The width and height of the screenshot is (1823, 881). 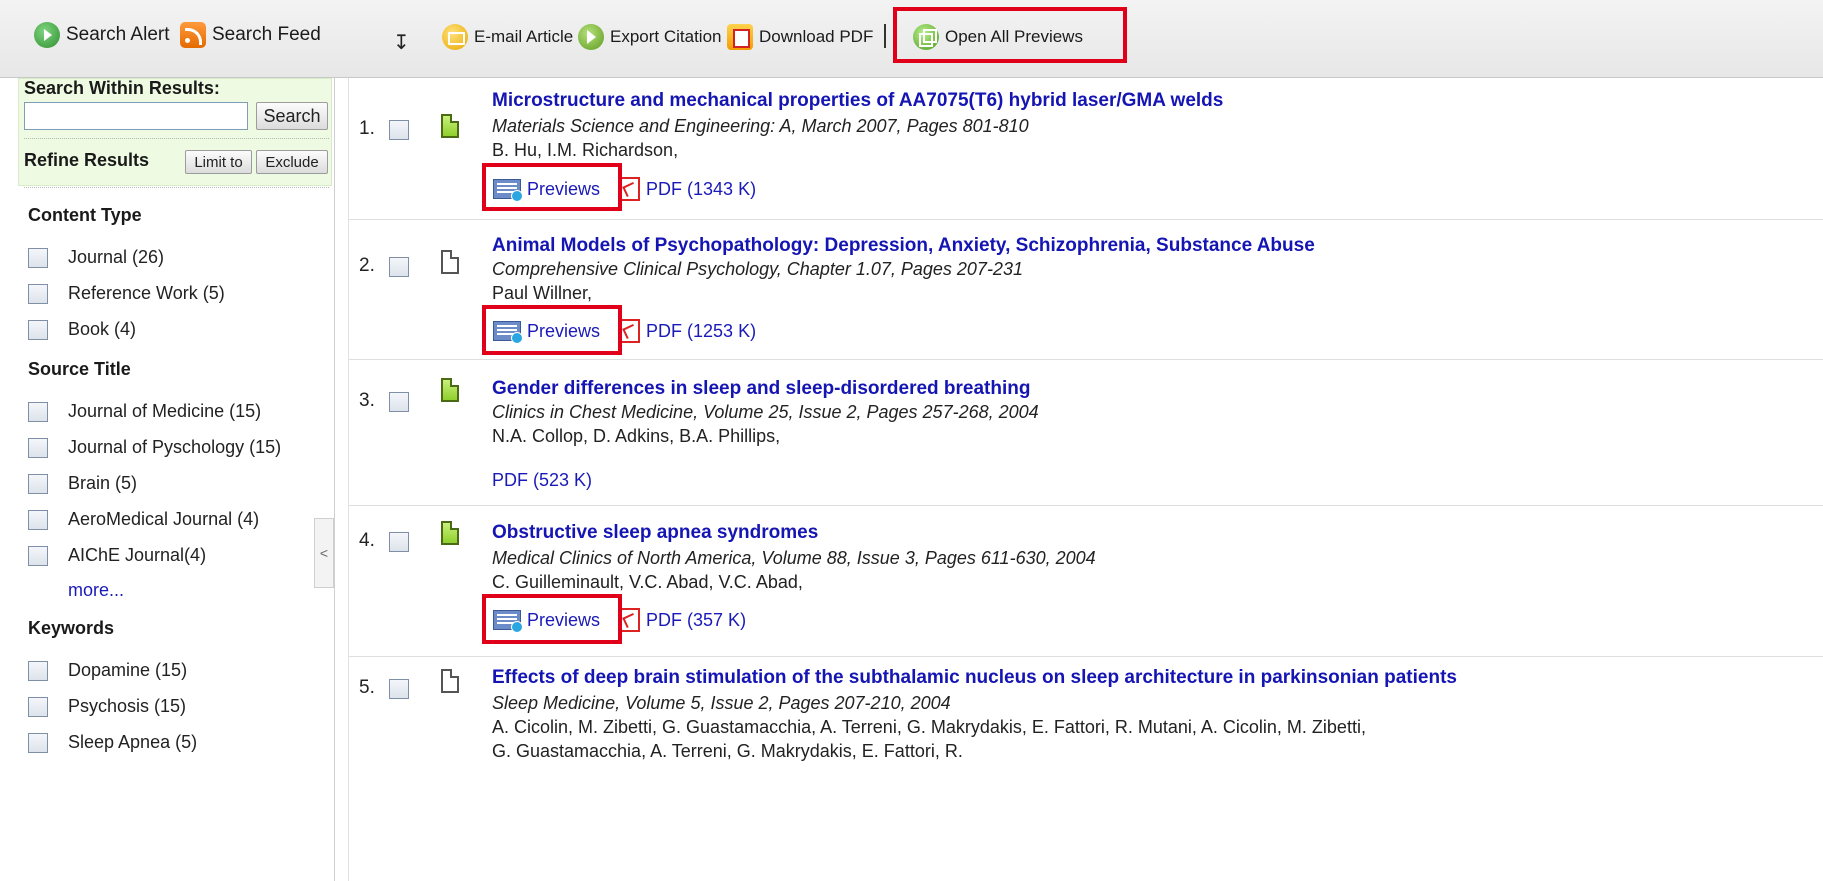 What do you see at coordinates (655, 533) in the screenshot?
I see `result-title: Obstructive sleep apnea syndromes` at bounding box center [655, 533].